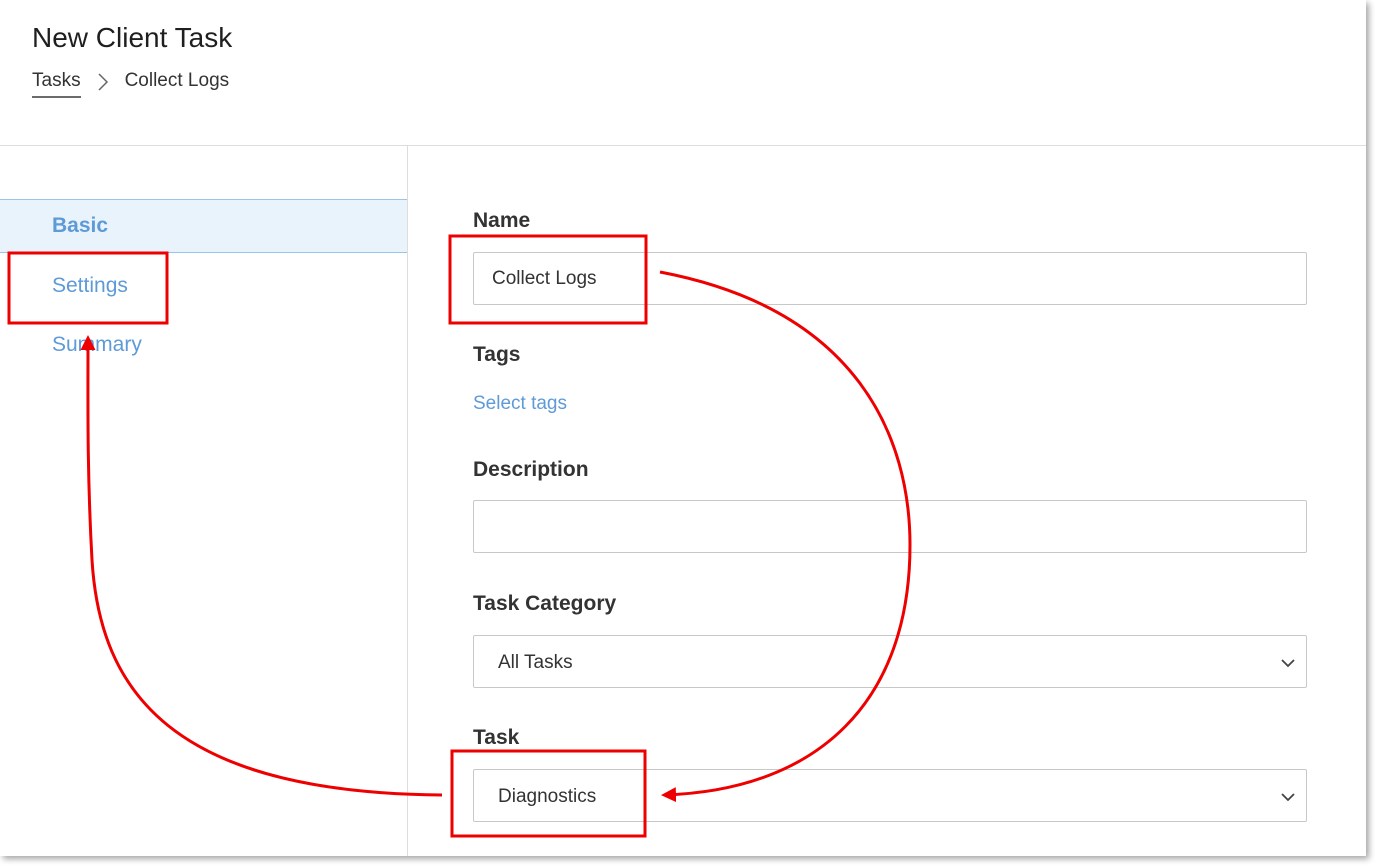 This screenshot has height=865, width=1375. Describe the element at coordinates (56, 84) in the screenshot. I see `breadcrumb-link-tasks: Tasks` at that location.